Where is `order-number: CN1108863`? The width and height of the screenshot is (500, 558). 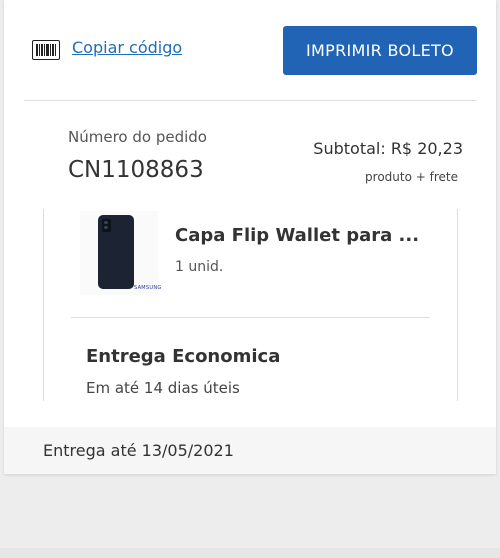
order-number: CN1108863 is located at coordinates (136, 170).